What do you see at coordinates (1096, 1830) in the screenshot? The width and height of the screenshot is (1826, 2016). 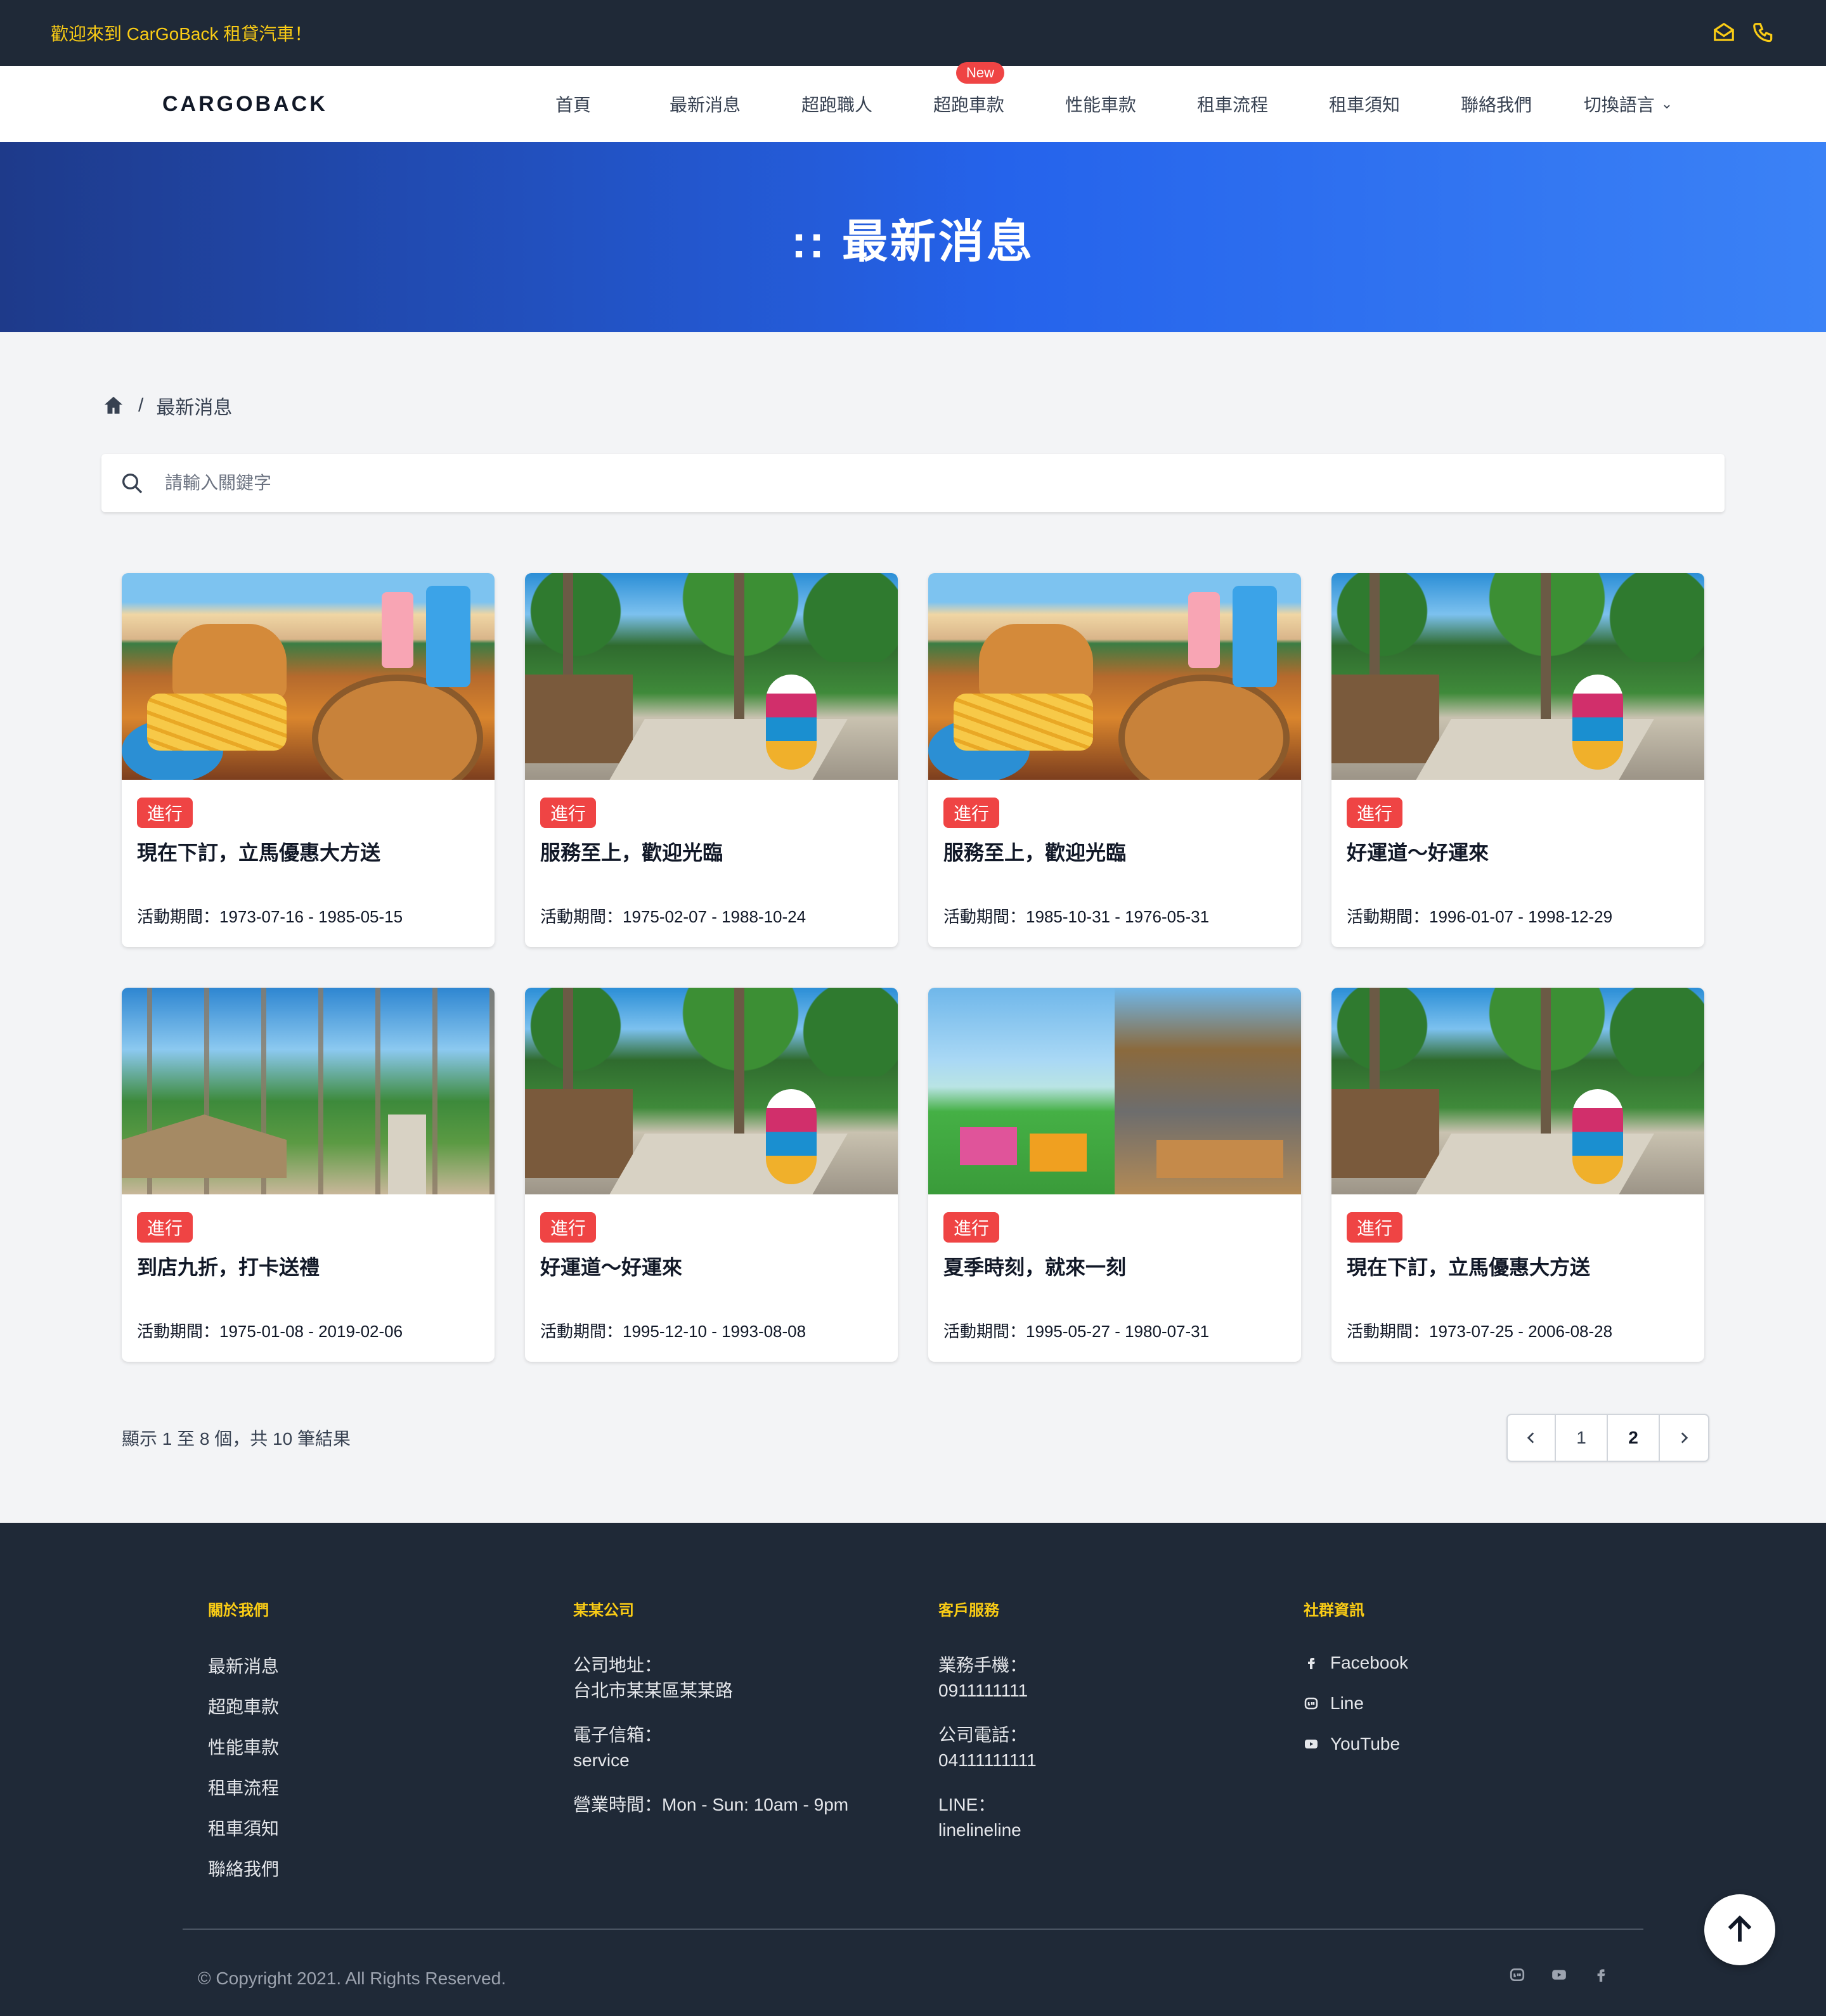 I see `line-value: linelineline` at bounding box center [1096, 1830].